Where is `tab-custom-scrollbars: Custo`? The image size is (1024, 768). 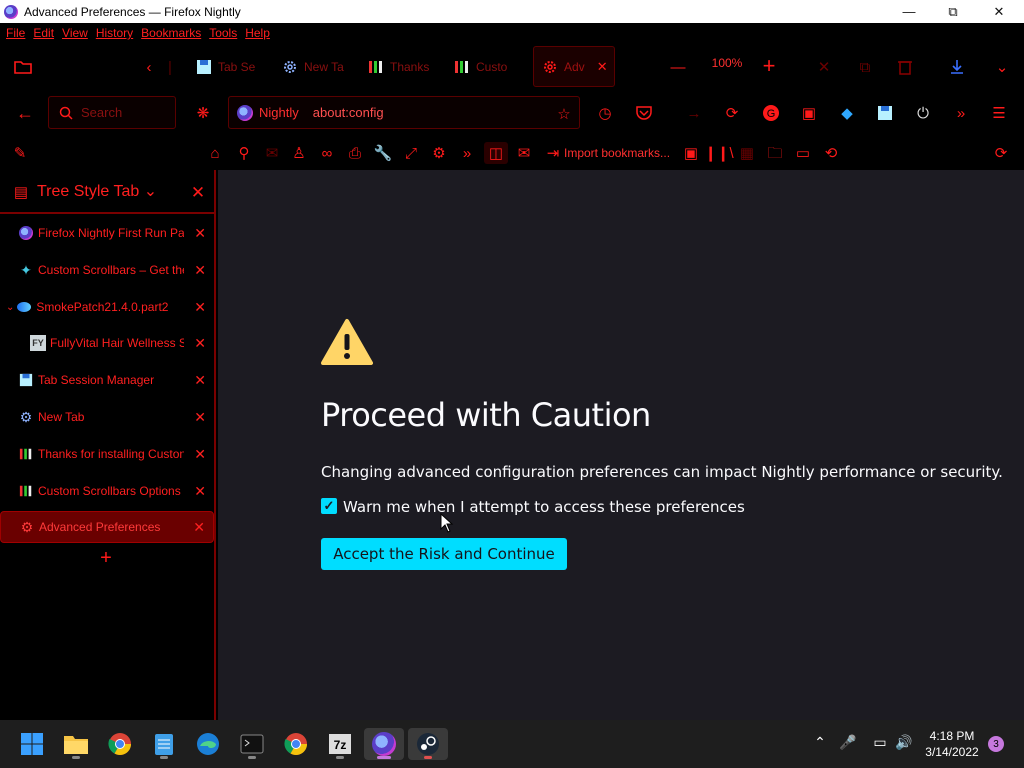 tab-custom-scrollbars: Custo is located at coordinates (487, 66).